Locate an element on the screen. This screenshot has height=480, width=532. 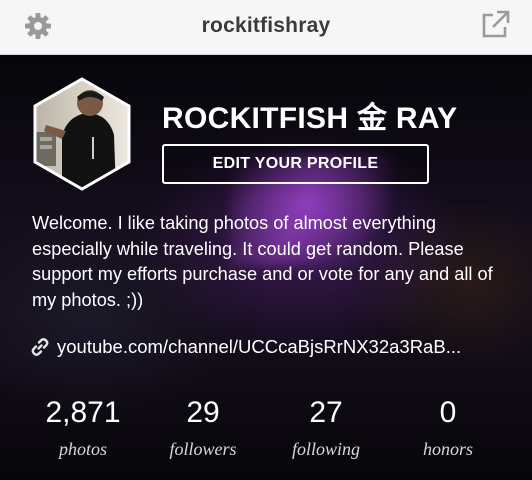
stat-following: 27 following is located at coordinates (326, 427).